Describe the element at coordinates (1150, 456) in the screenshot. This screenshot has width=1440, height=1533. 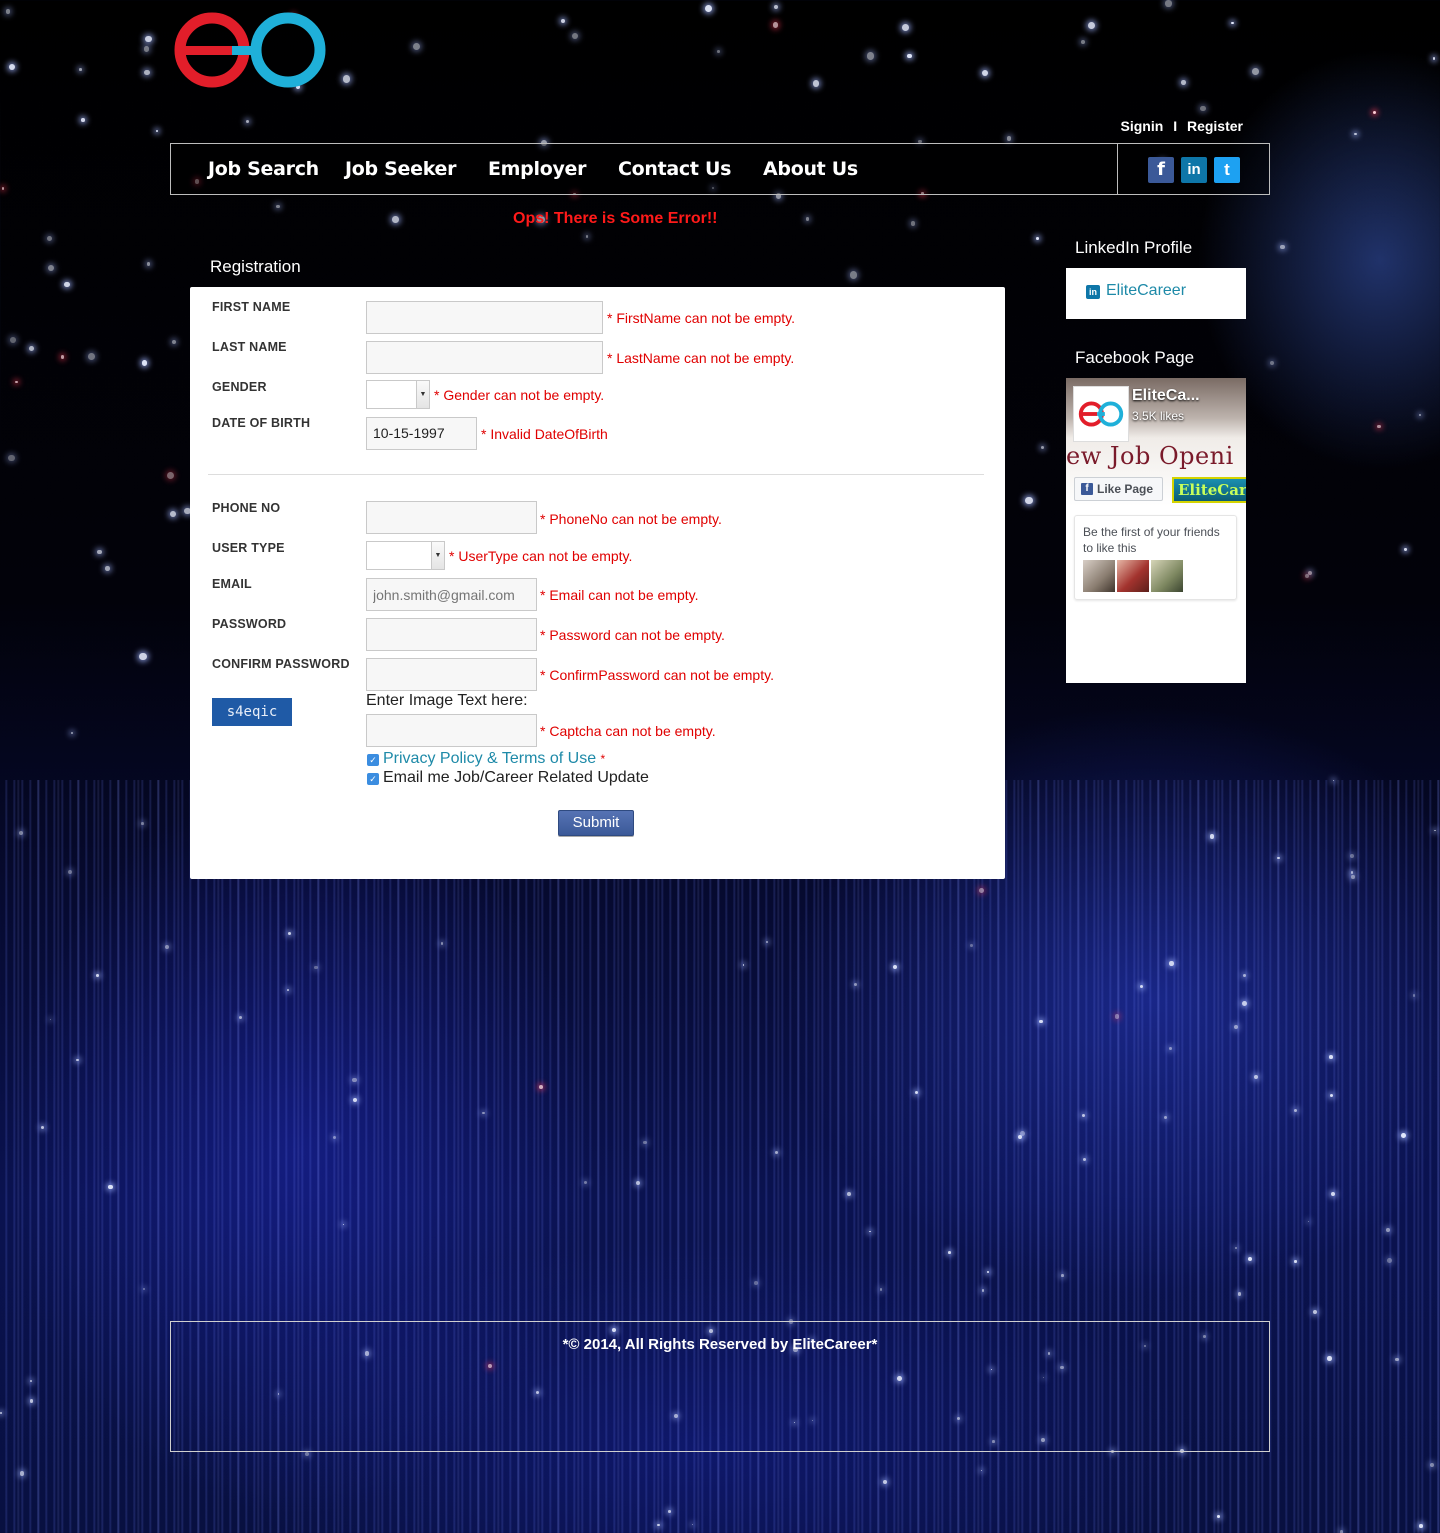
I see `facebook-cover-text: ew Job Openi` at that location.